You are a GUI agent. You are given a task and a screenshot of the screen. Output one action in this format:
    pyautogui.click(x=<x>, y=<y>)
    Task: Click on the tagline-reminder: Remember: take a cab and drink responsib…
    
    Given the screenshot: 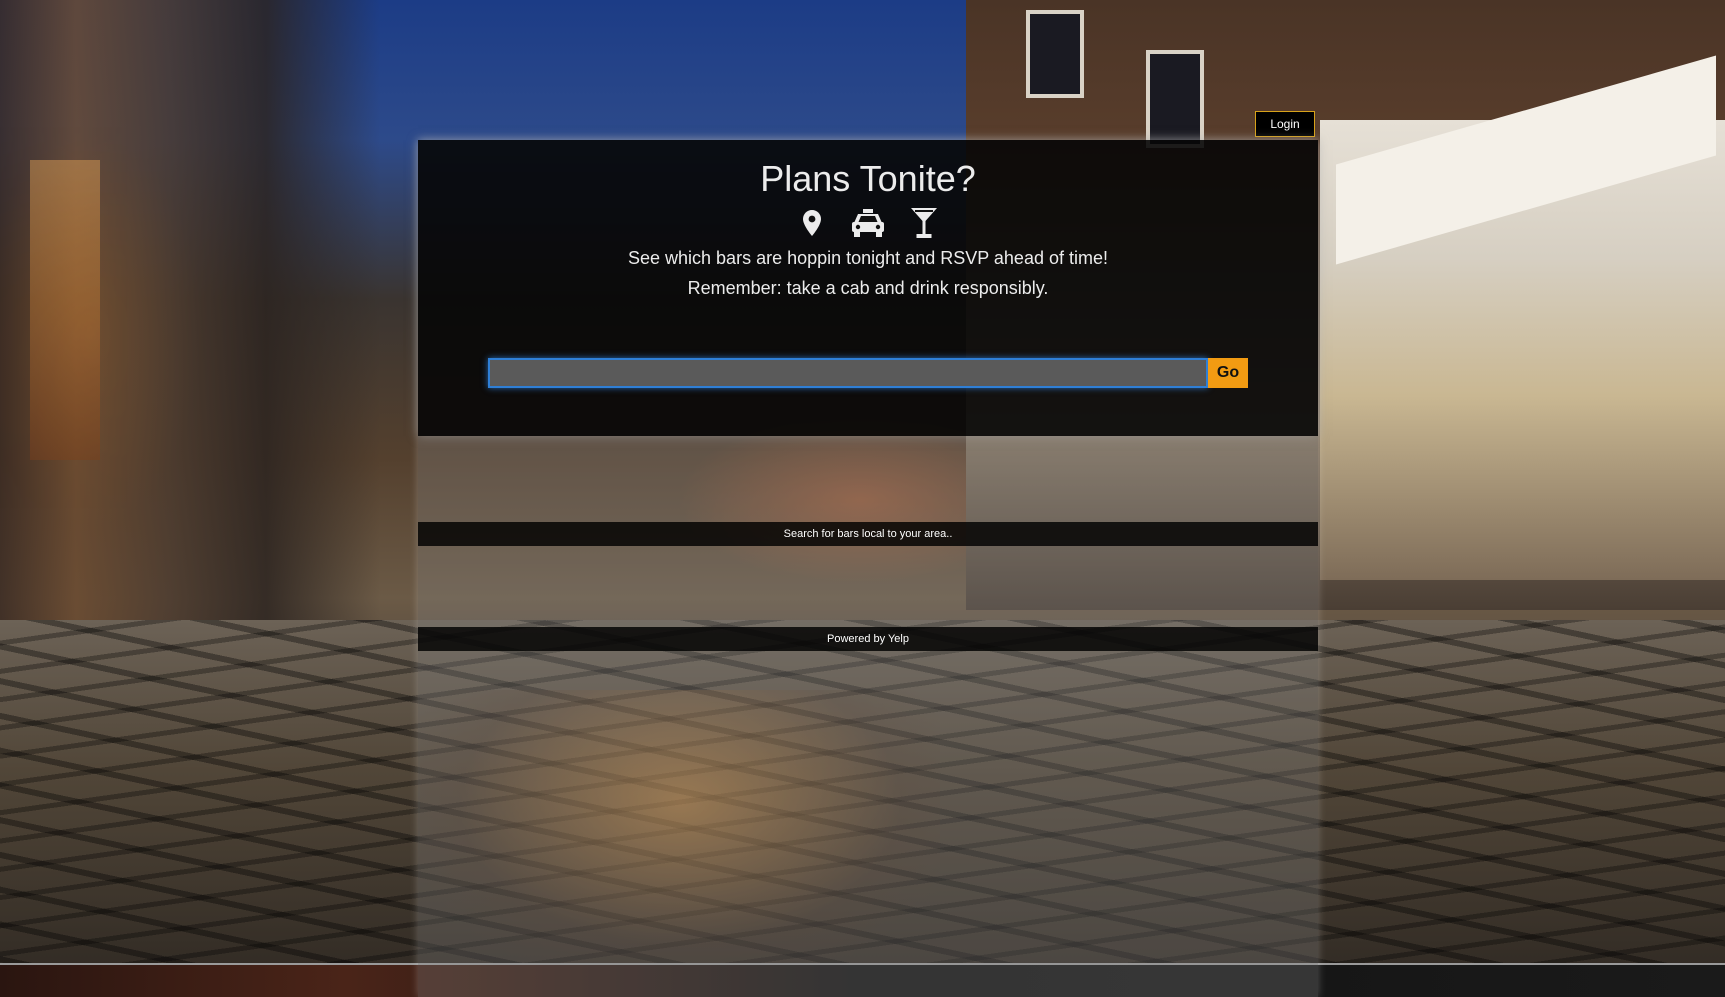 What is the action you would take?
    pyautogui.click(x=868, y=288)
    